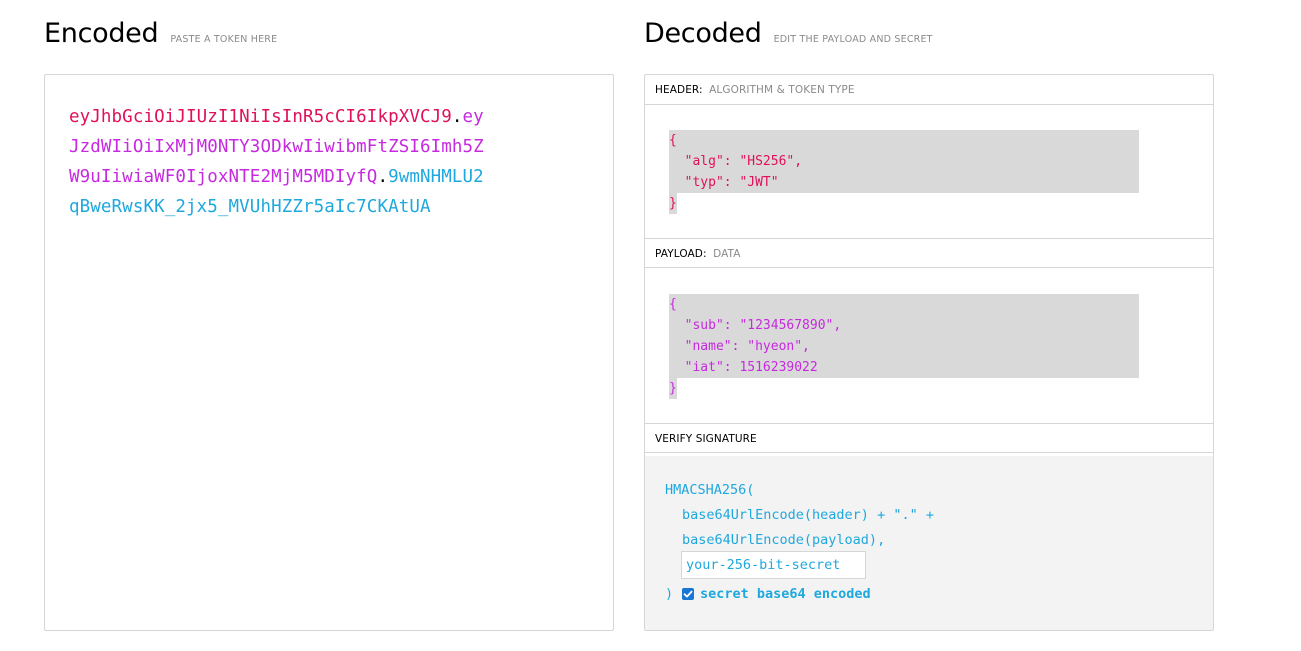 Image resolution: width=1301 pixels, height=651 pixels. What do you see at coordinates (276, 147) in the screenshot?
I see `token-payload-segment: JzdWIiOiIxMjM0NTY3ODkwIiwibmFtZSI6Imh5Z` at bounding box center [276, 147].